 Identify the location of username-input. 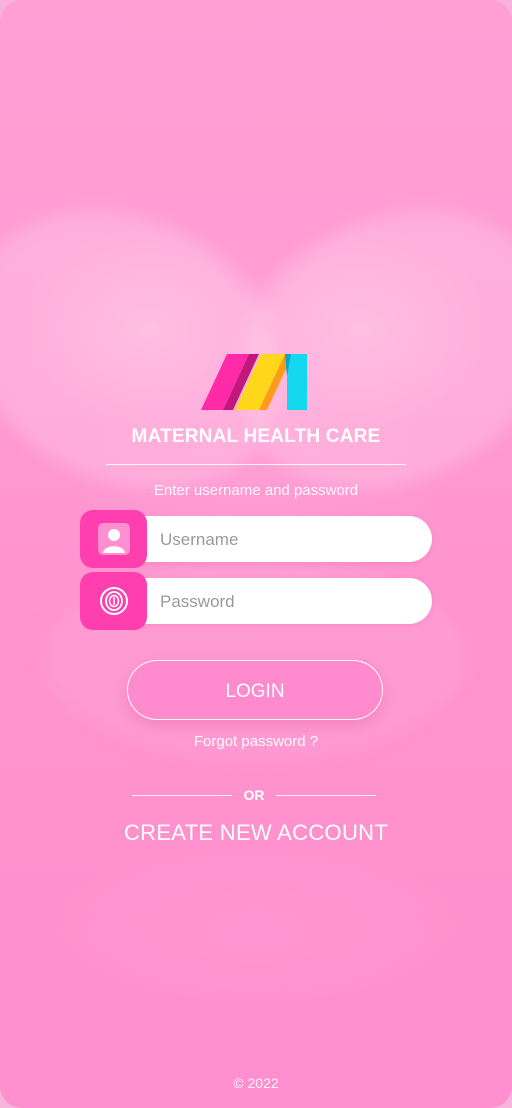
(290, 540).